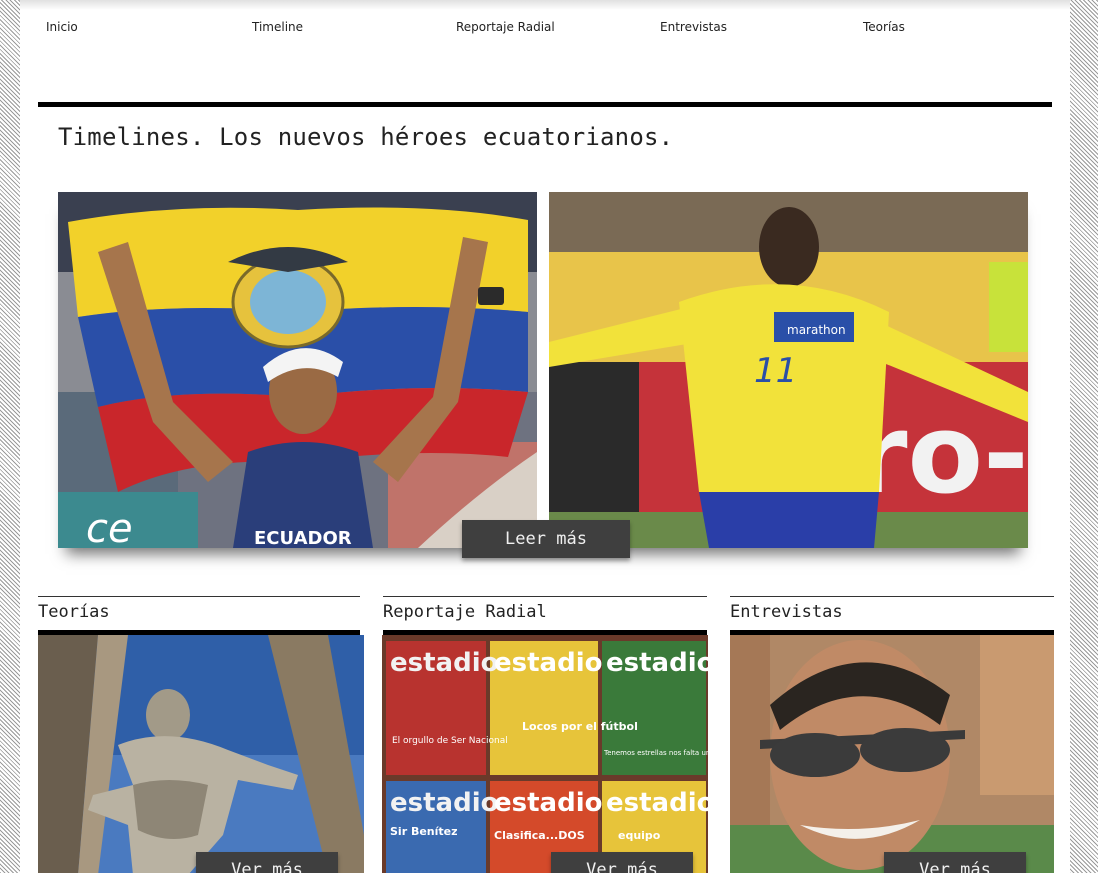  I want to click on magazine-headline: Locos por el fútbol, so click(580, 726).